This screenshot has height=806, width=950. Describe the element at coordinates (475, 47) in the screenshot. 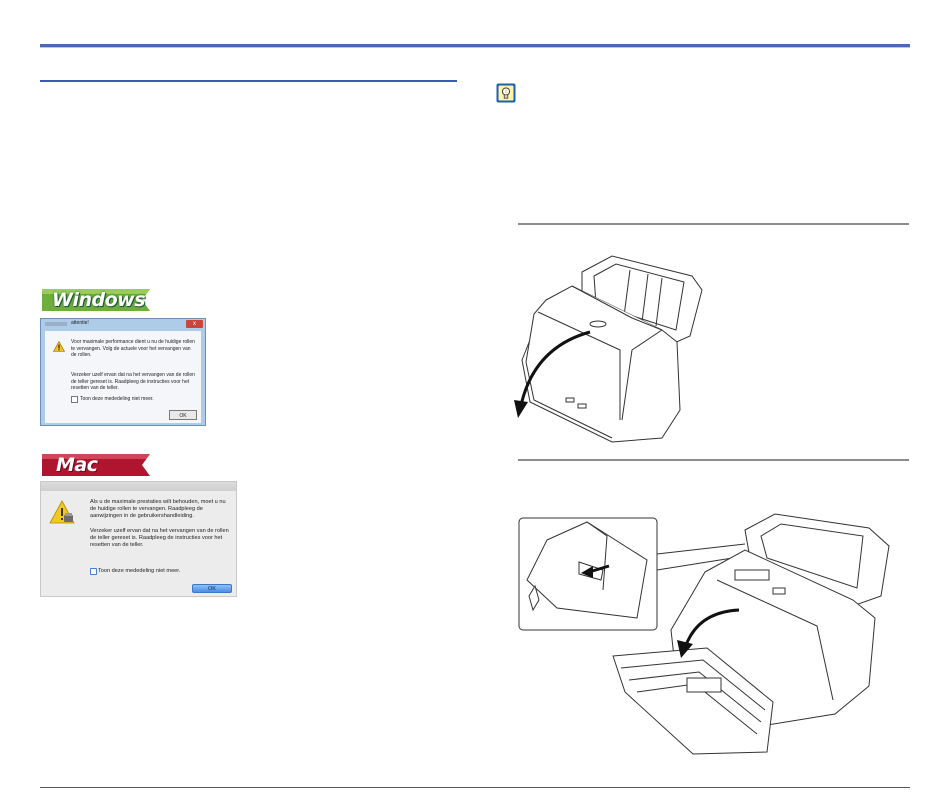

I see `header-rule-shadow` at that location.